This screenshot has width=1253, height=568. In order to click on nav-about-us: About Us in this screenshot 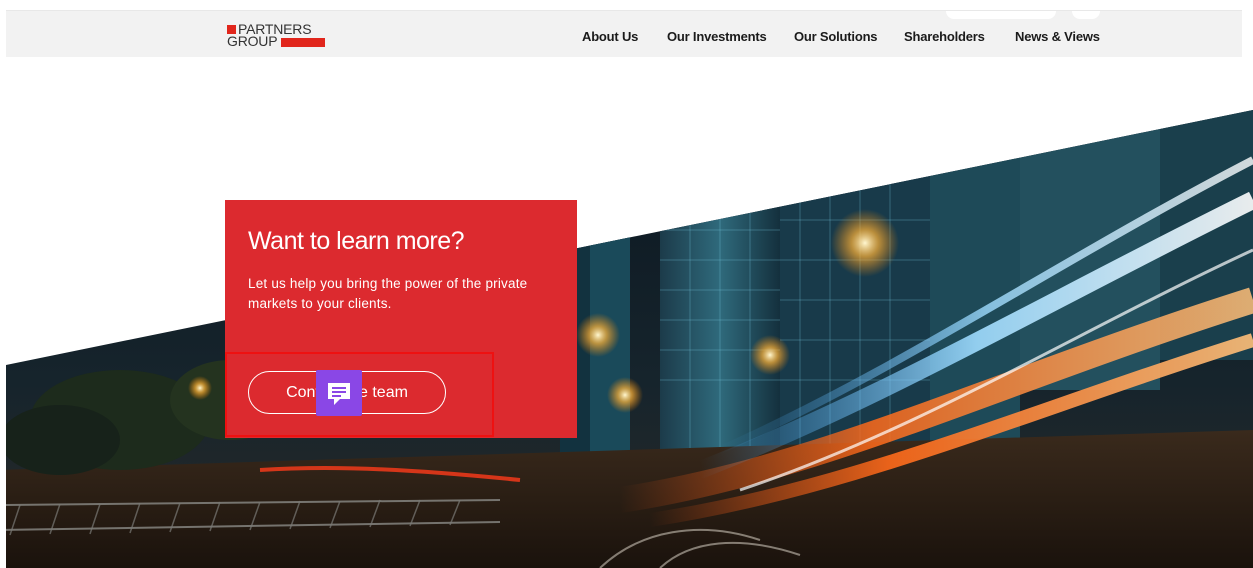, I will do `click(610, 36)`.